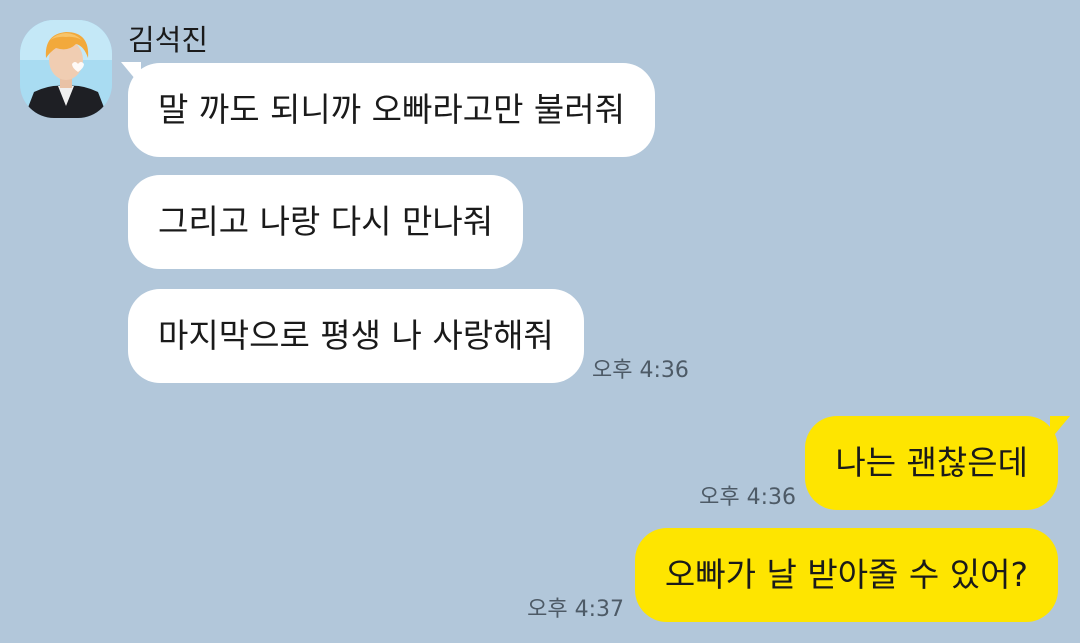 Image resolution: width=1080 pixels, height=643 pixels. Describe the element at coordinates (575, 609) in the screenshot. I see `message-timestamp: 오후 4:37` at that location.